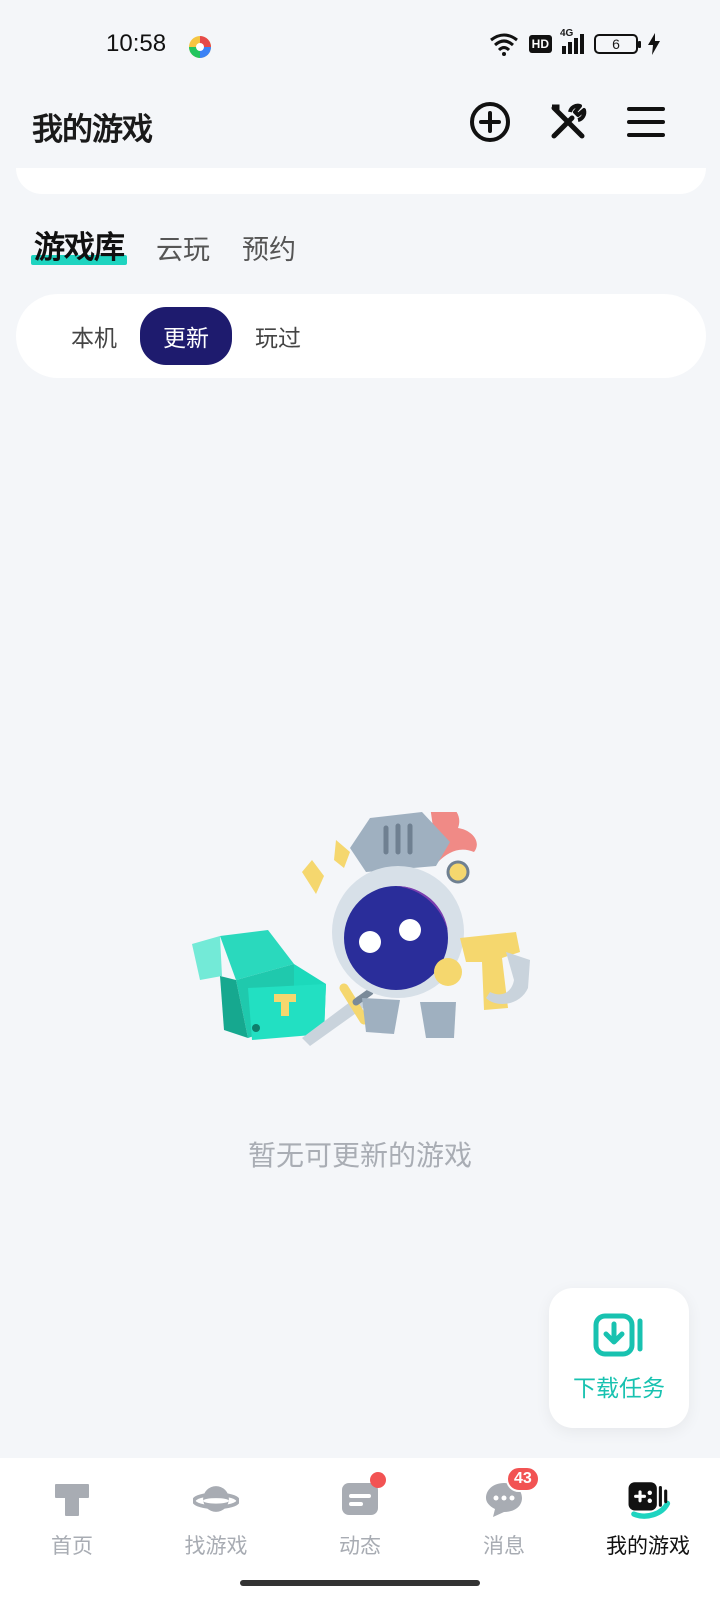 The height and width of the screenshot is (1600, 720). I want to click on nav-item-feed: 动态, so click(360, 1529).